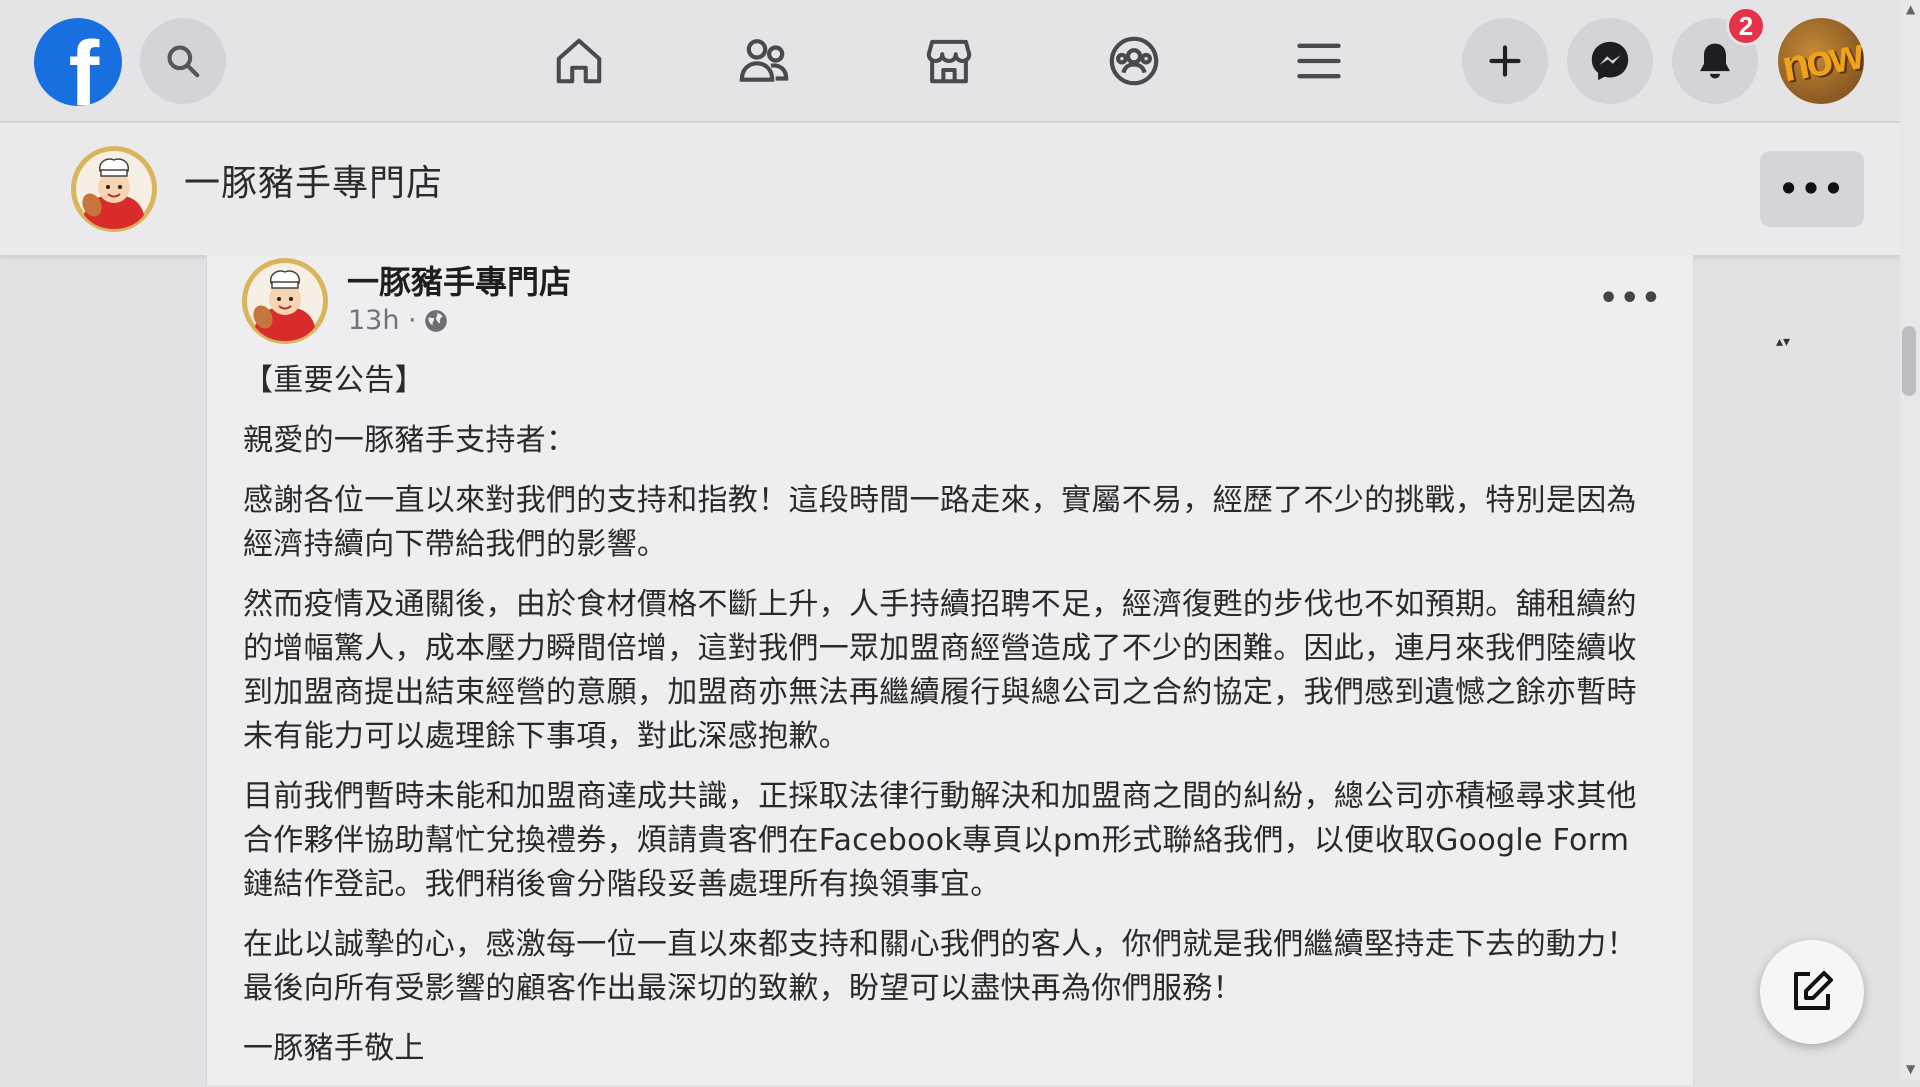 The image size is (1920, 1087). I want to click on post-timestamp: 13h ·, so click(382, 320).